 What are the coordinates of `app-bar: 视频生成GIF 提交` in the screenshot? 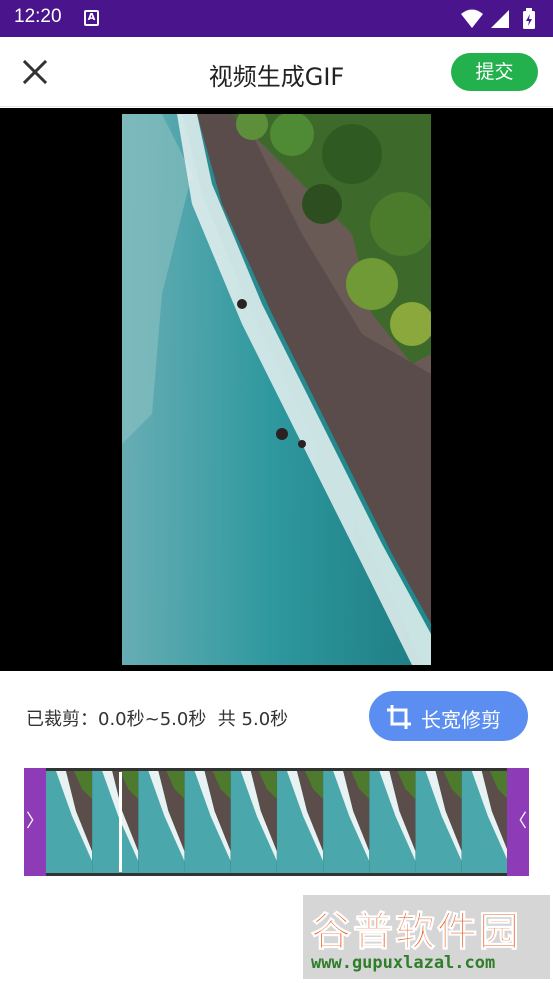 It's located at (276, 72).